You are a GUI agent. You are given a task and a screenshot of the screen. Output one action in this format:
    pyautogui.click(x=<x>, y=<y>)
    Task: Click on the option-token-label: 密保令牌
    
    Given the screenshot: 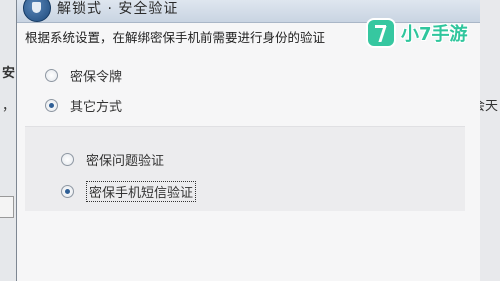 What is the action you would take?
    pyautogui.click(x=96, y=77)
    